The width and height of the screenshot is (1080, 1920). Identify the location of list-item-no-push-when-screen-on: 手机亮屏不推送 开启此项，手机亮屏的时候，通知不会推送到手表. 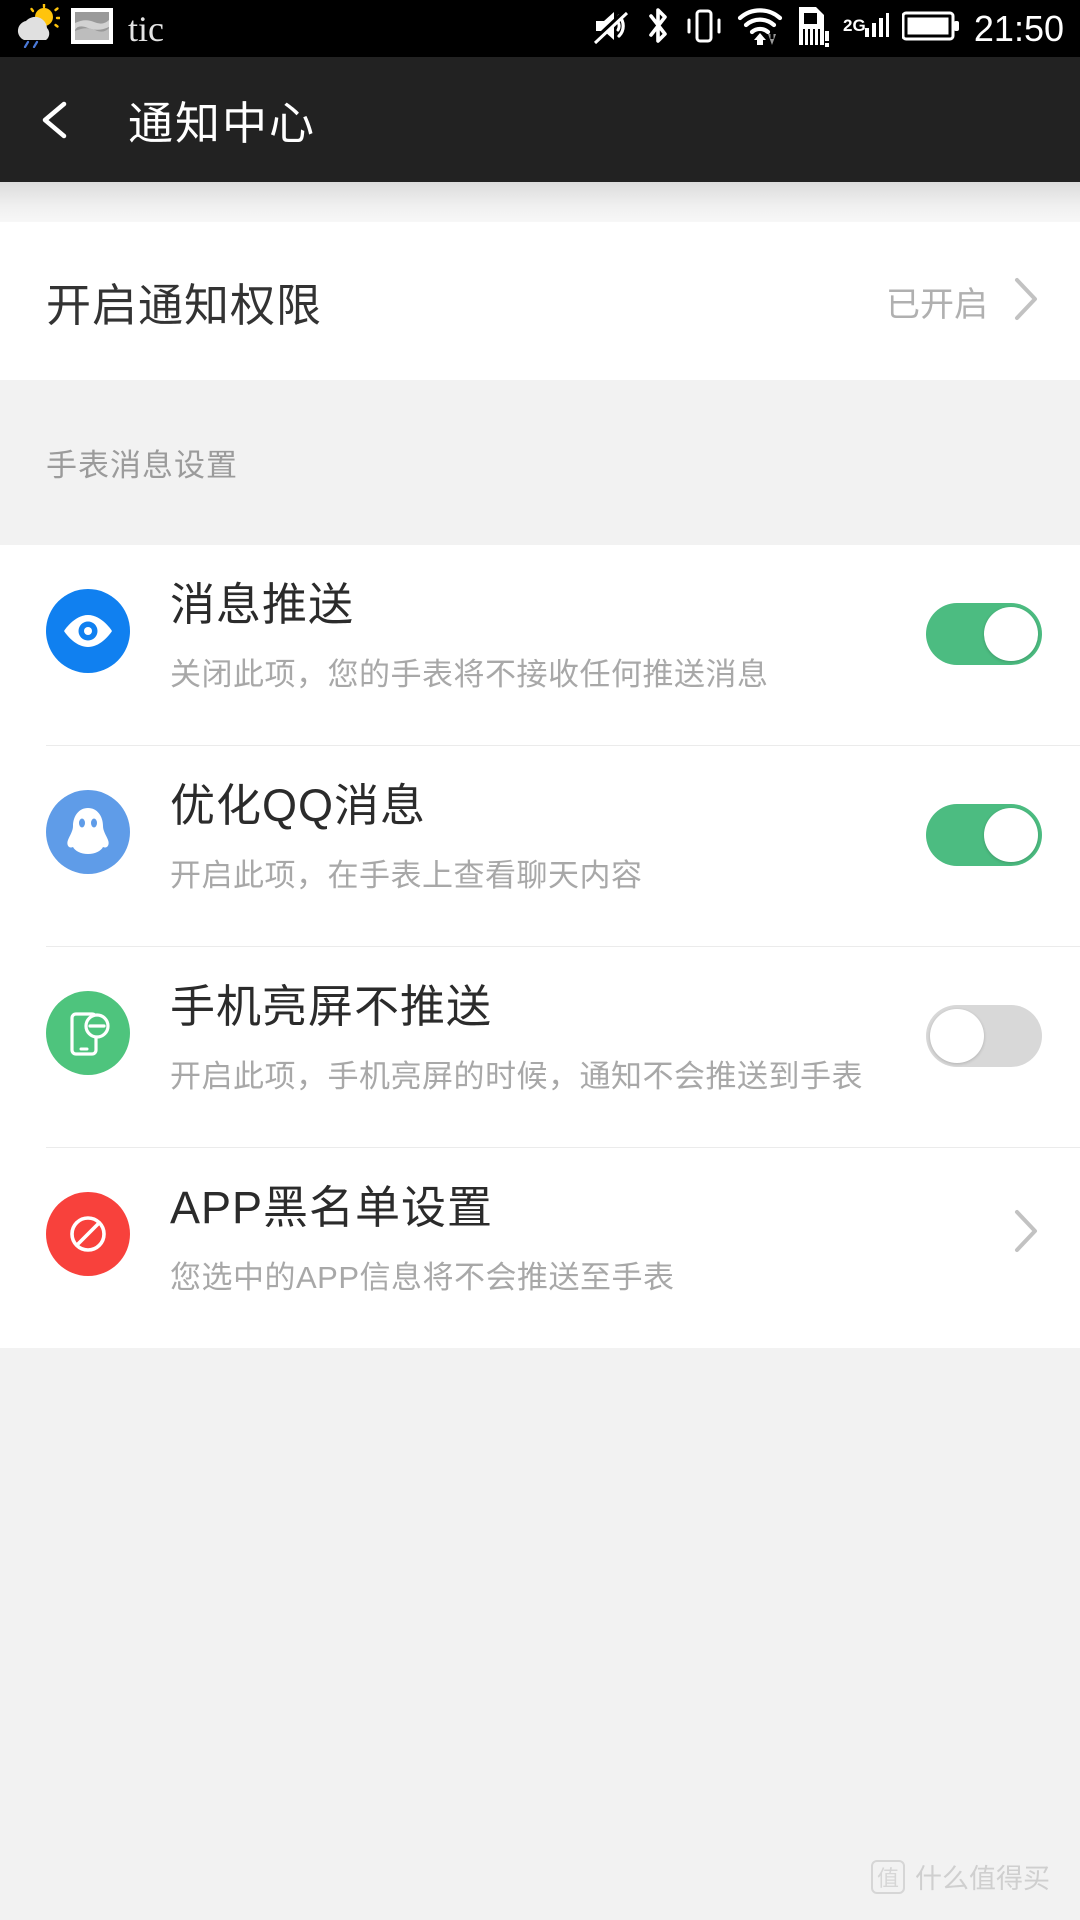
(540, 1047).